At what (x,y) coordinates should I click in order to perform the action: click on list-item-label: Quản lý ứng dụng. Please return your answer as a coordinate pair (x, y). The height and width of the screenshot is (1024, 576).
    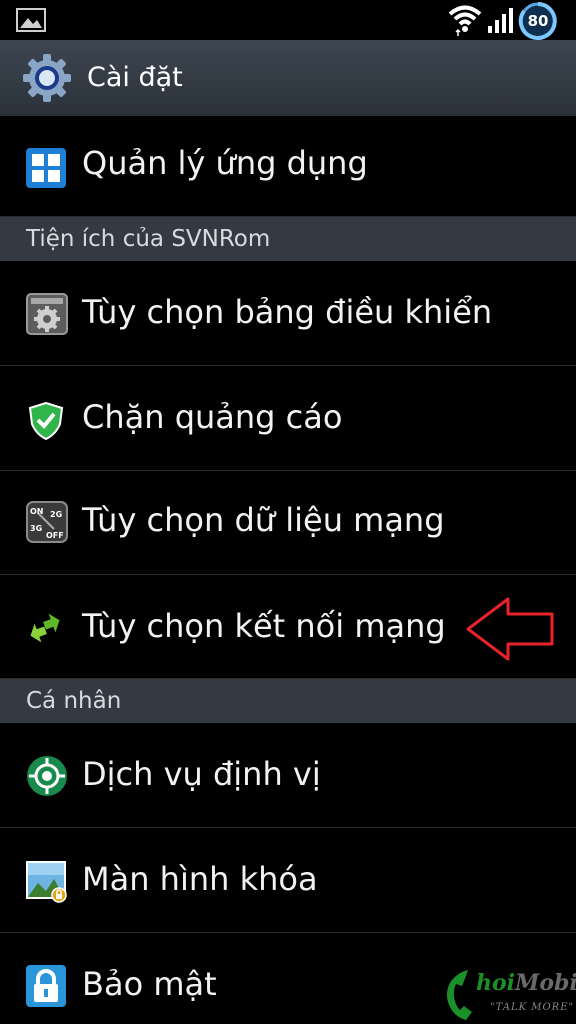
    Looking at the image, I should click on (225, 163).